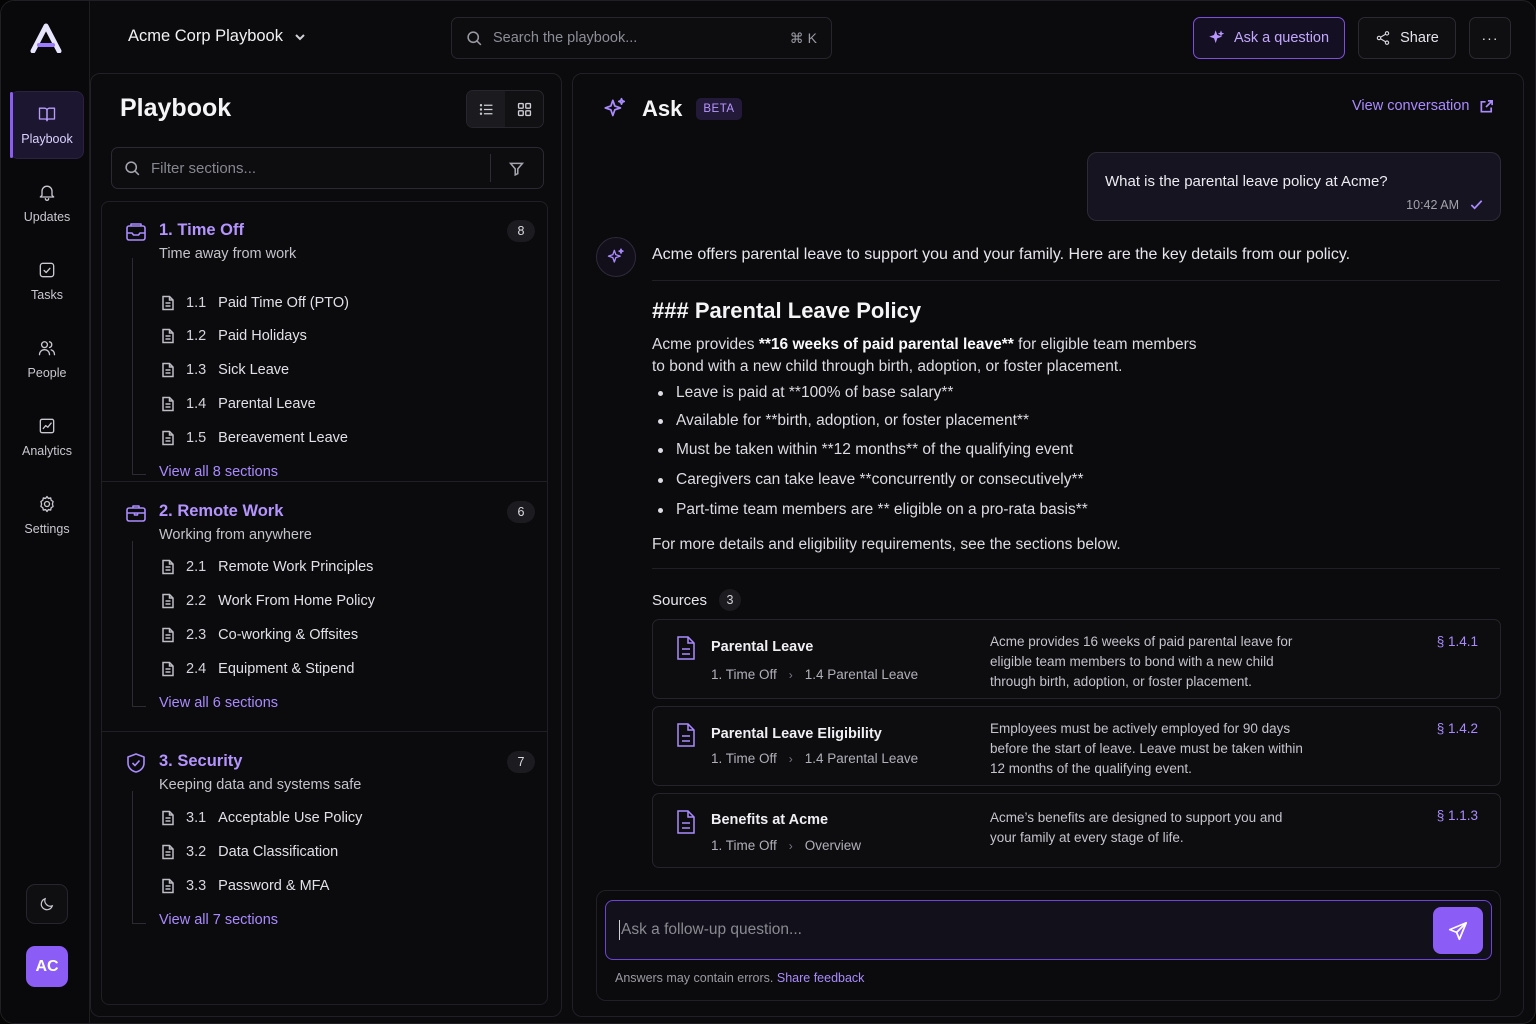  What do you see at coordinates (796, 734) in the screenshot?
I see `source-title: Parental Leave Eligibility` at bounding box center [796, 734].